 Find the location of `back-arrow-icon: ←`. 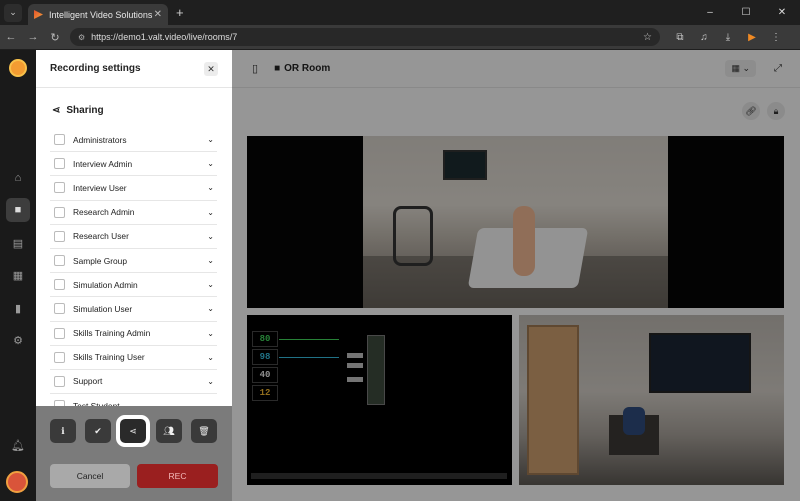

back-arrow-icon: ← is located at coordinates (11, 37).